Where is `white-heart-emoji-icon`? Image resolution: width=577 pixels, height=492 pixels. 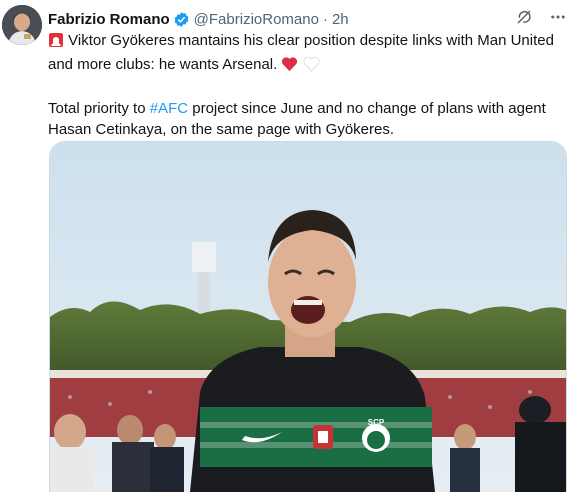
white-heart-emoji-icon is located at coordinates (311, 67).